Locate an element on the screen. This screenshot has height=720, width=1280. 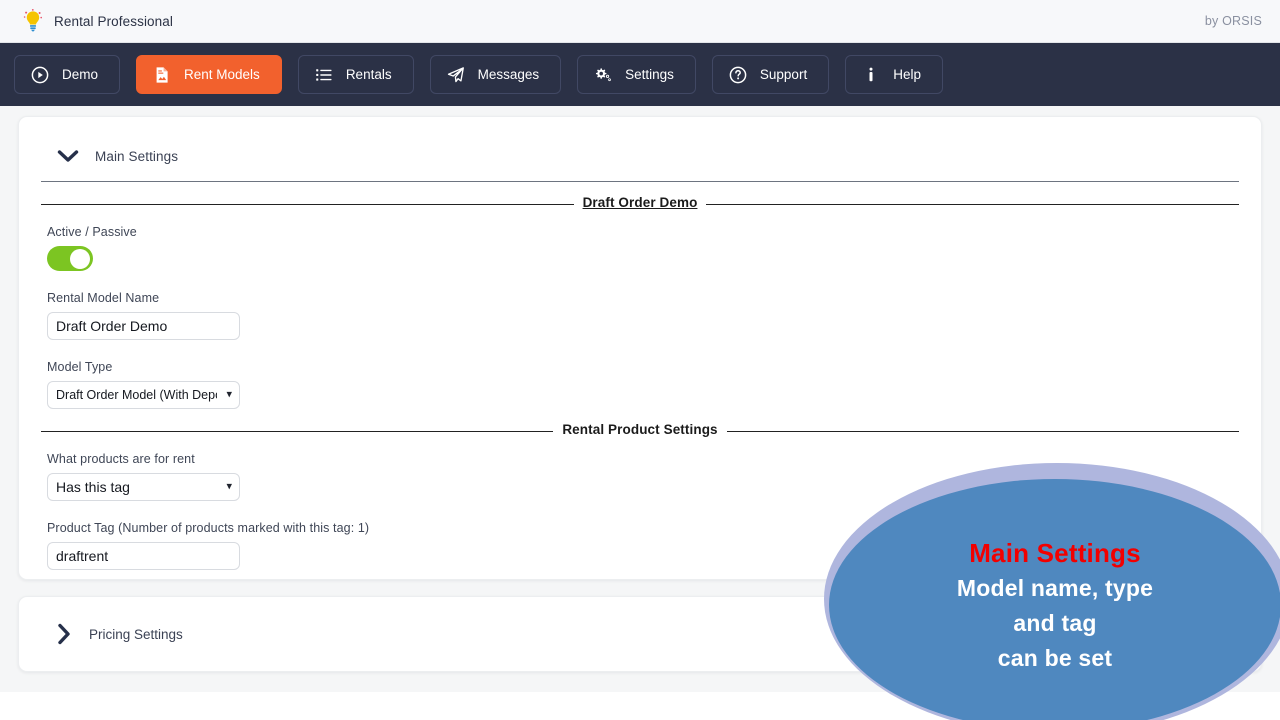
toggle-knob is located at coordinates (80, 258).